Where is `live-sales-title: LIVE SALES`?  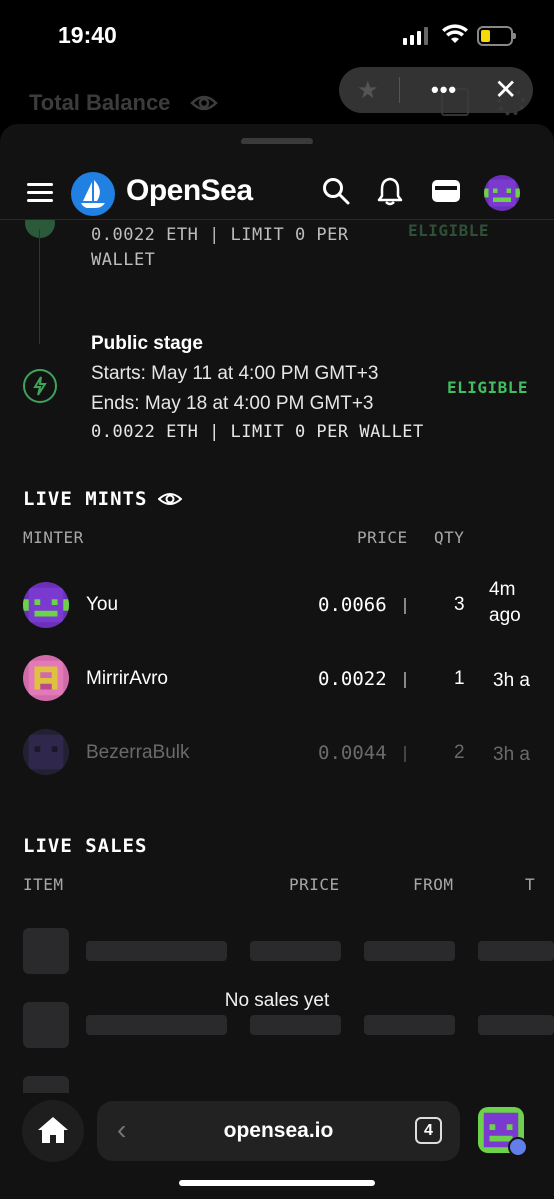
live-sales-title: LIVE SALES is located at coordinates (85, 846).